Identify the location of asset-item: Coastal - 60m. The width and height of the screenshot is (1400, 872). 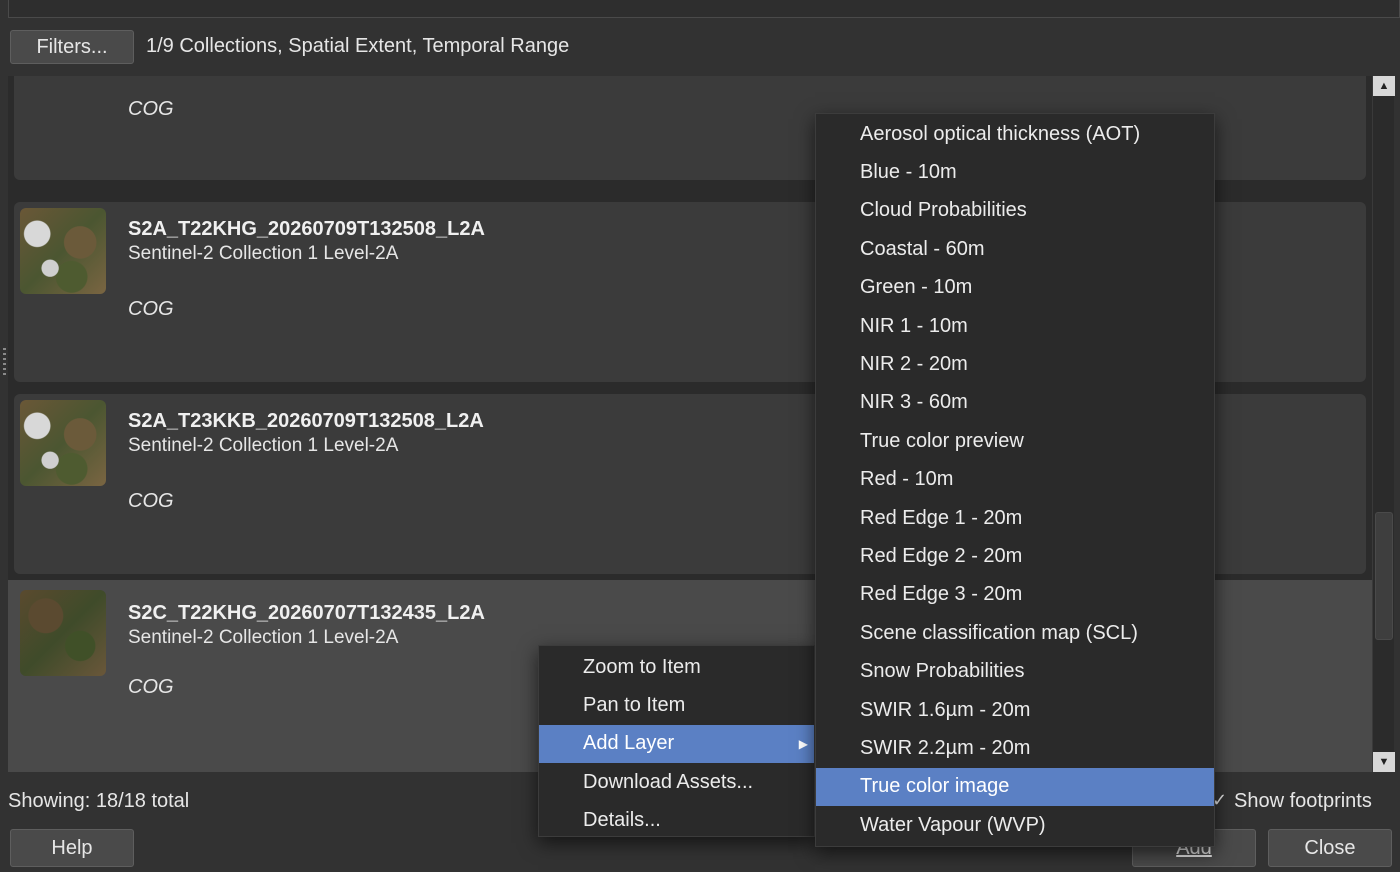
(1015, 249).